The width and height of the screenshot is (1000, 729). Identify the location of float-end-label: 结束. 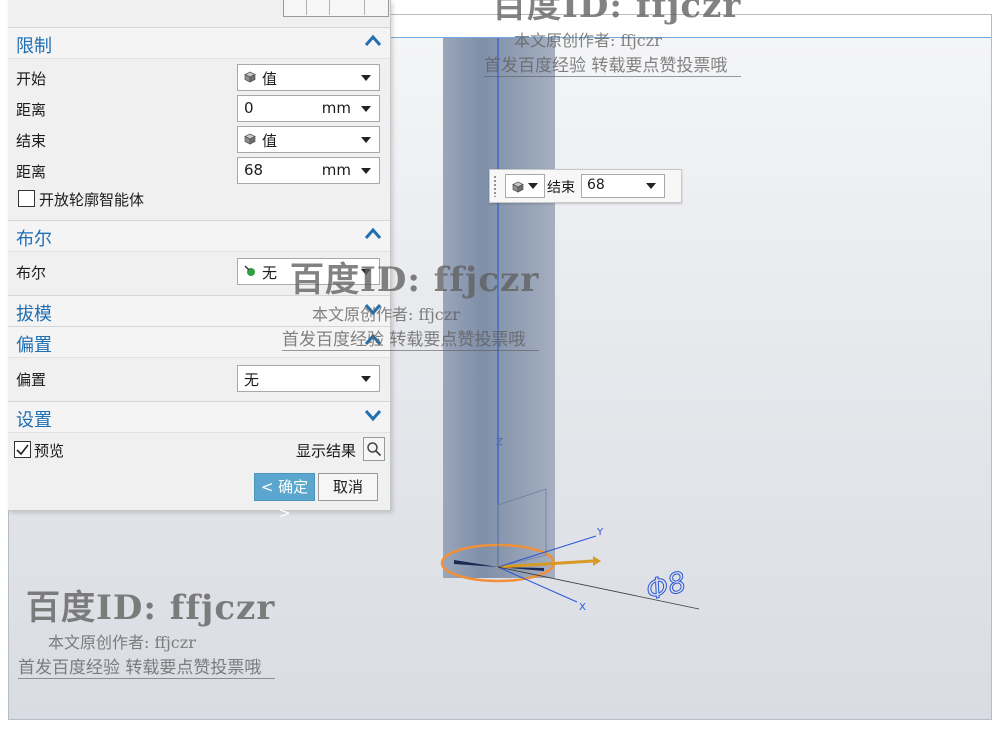
(561, 188).